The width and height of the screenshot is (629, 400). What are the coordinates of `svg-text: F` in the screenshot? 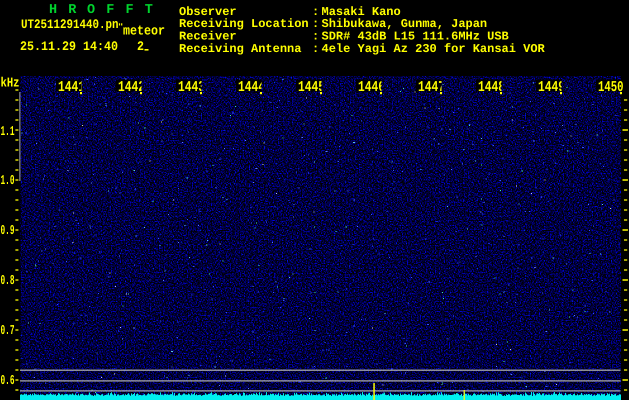 It's located at (130, 10).